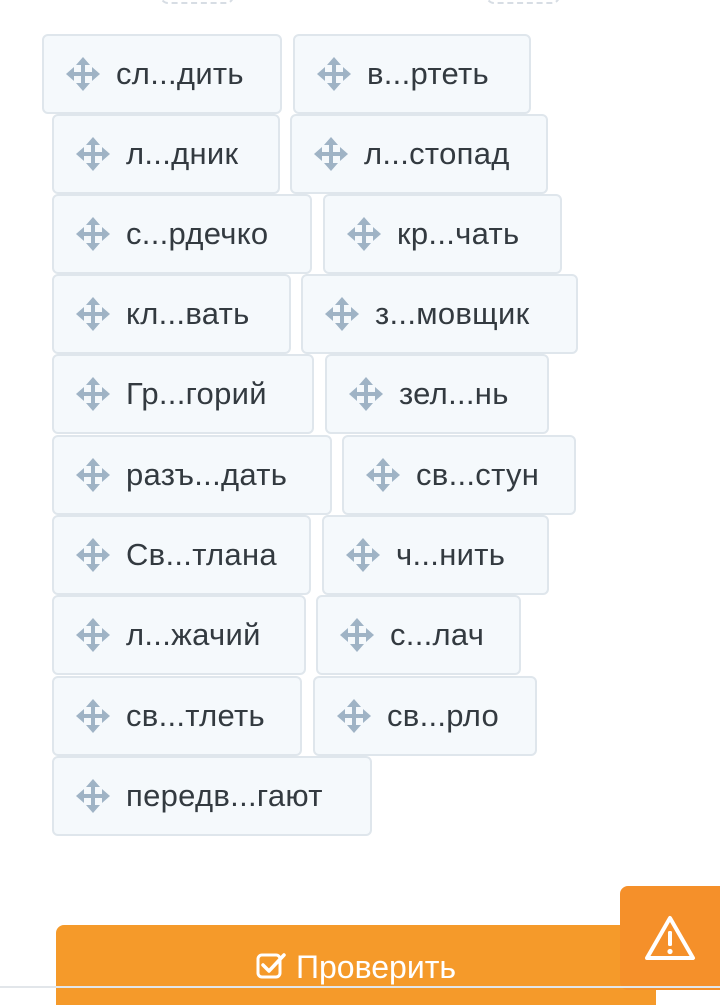 Image resolution: width=720 pixels, height=1005 pixels. I want to click on word-text: св...тлеть, so click(195, 715).